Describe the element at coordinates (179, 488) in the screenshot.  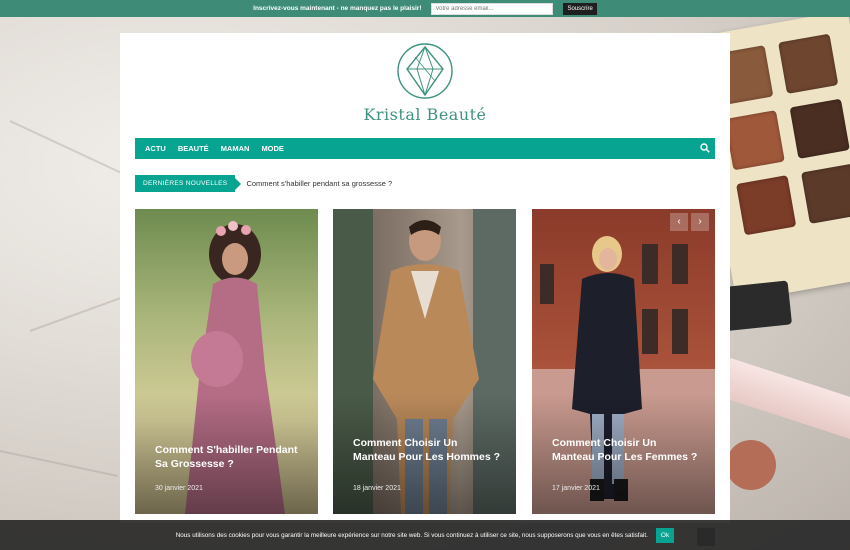
I see `card-date: 30 janvier 2021` at that location.